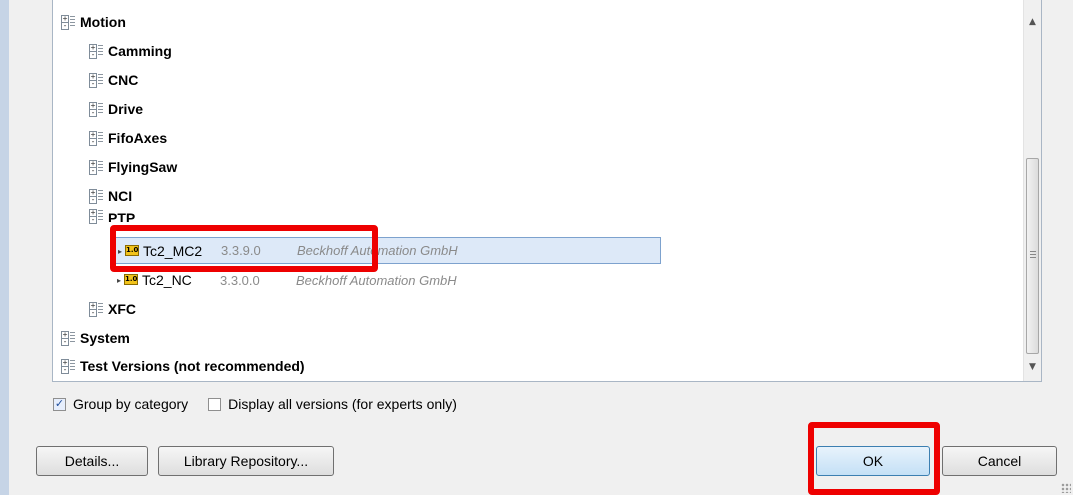 The width and height of the screenshot is (1073, 495). Describe the element at coordinates (127, 279) in the screenshot. I see `library-version-icon: ▸ 1.0` at that location.